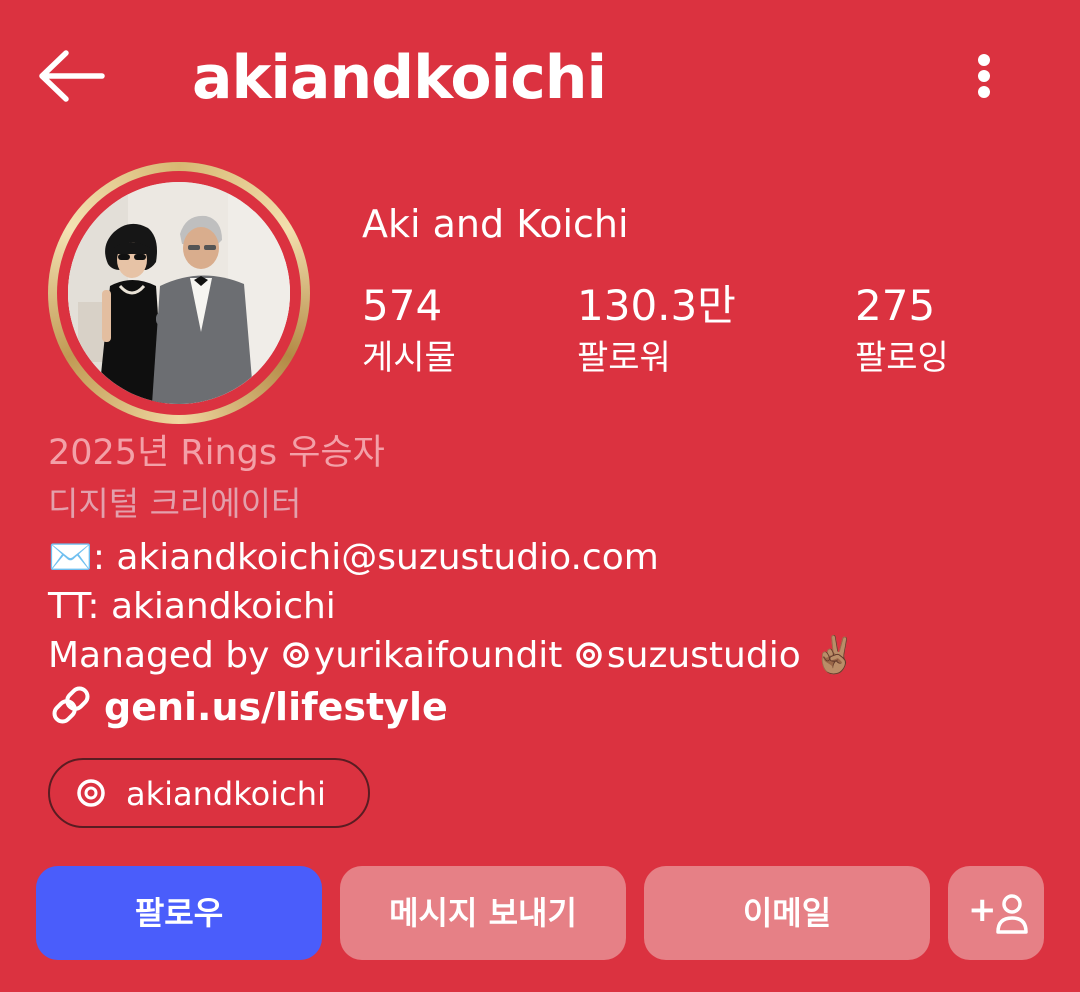 This screenshot has height=992, width=1080. Describe the element at coordinates (984, 76) in the screenshot. I see `more-options-button` at that location.